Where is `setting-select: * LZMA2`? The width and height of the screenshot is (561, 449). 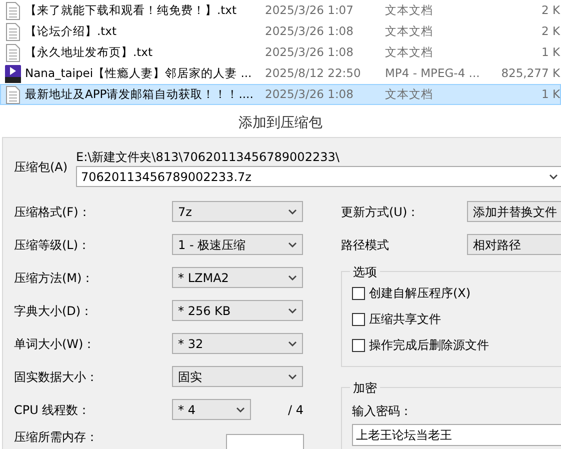
setting-select: * LZMA2 is located at coordinates (237, 277).